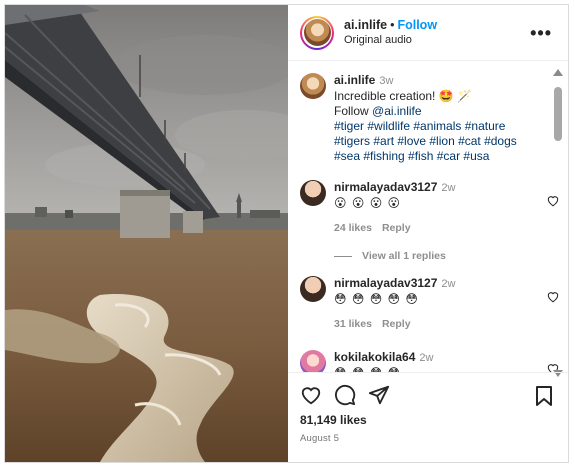 The height and width of the screenshot is (467, 575). Describe the element at coordinates (379, 395) in the screenshot. I see `share-icon` at that location.